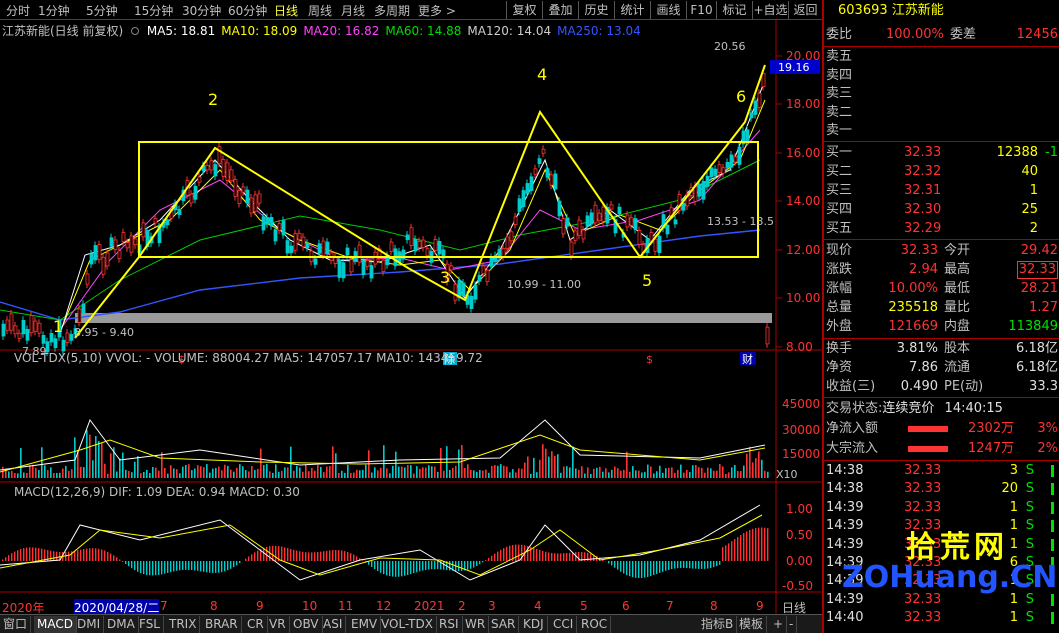  Describe the element at coordinates (584, 606) in the screenshot. I see `date-tick: 5` at that location.